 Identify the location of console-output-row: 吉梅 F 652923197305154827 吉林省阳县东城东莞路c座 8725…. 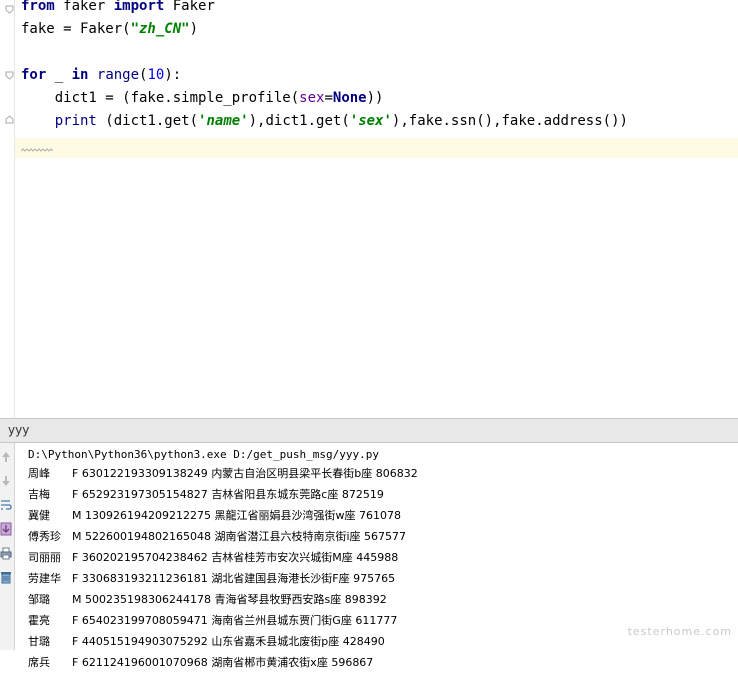
(206, 494).